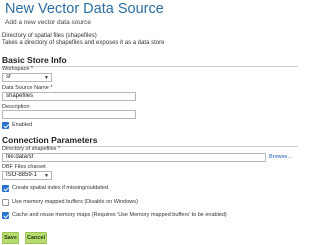 This screenshot has height=245, width=320. I want to click on section-divider, so click(150, 66).